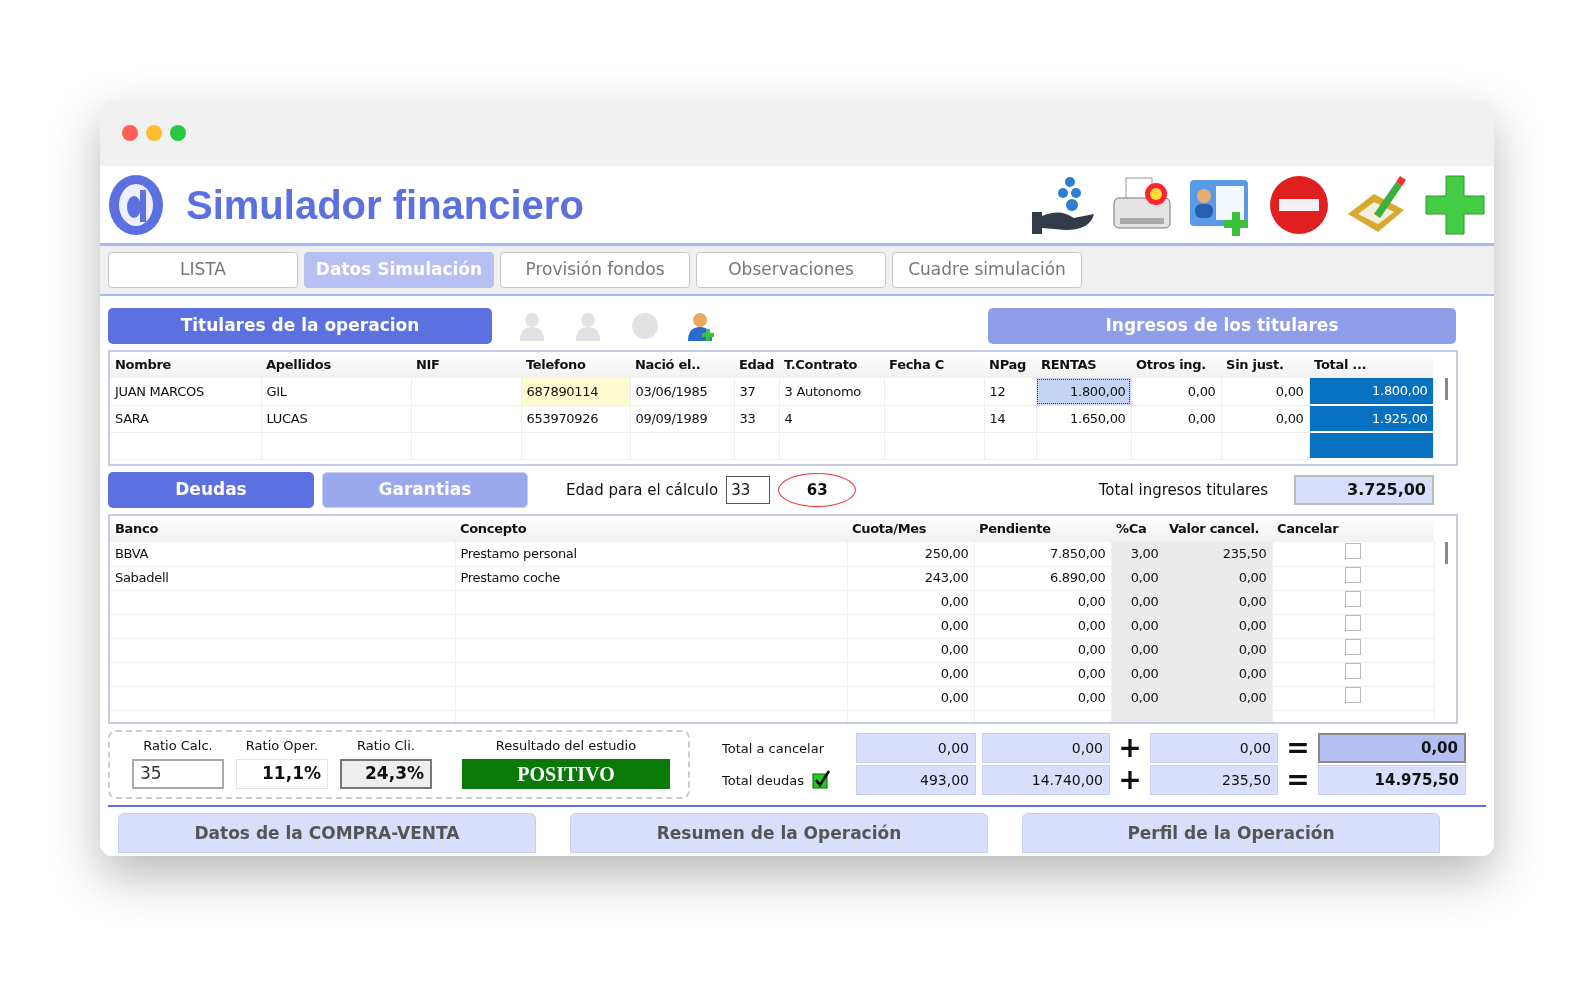  Describe the element at coordinates (773, 748) in the screenshot. I see `total-label: Total a cancelar` at that location.